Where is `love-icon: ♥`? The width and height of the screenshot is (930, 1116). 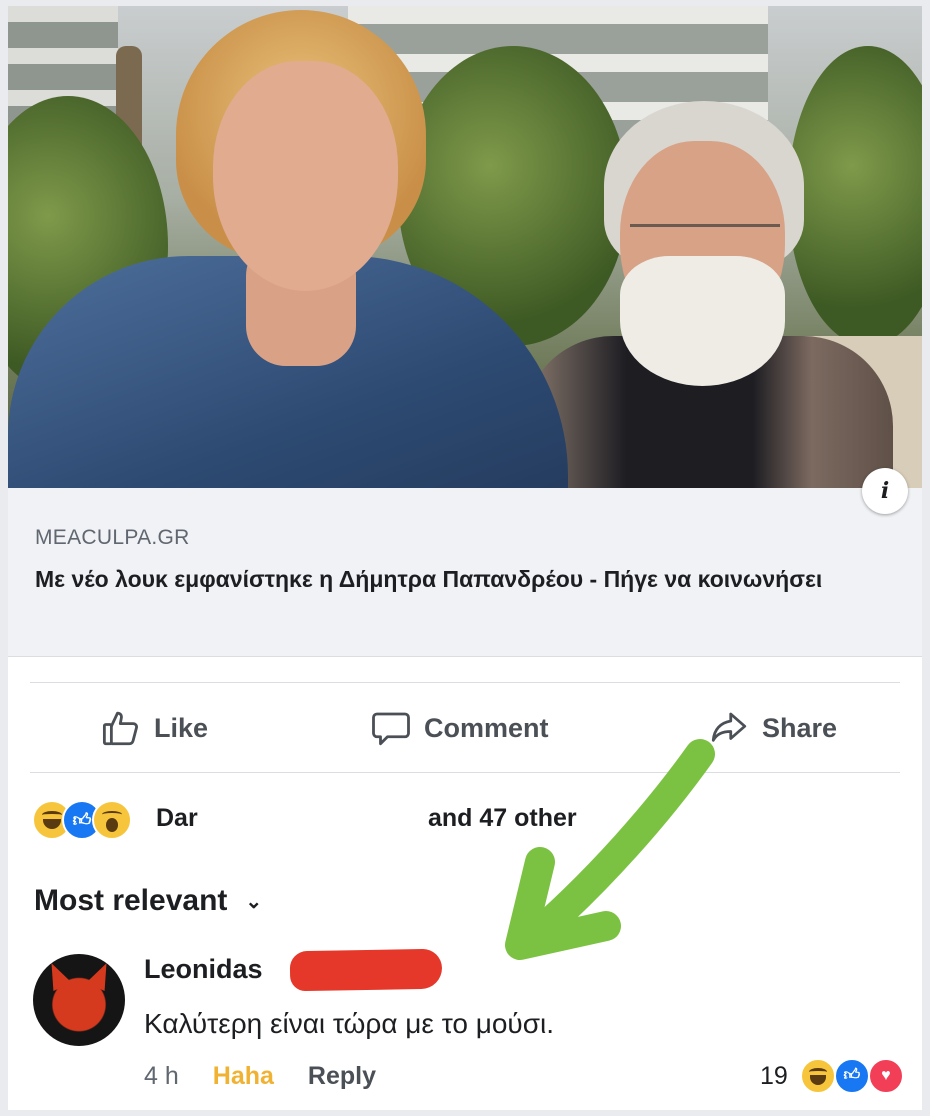
love-icon: ♥ is located at coordinates (885, 1076).